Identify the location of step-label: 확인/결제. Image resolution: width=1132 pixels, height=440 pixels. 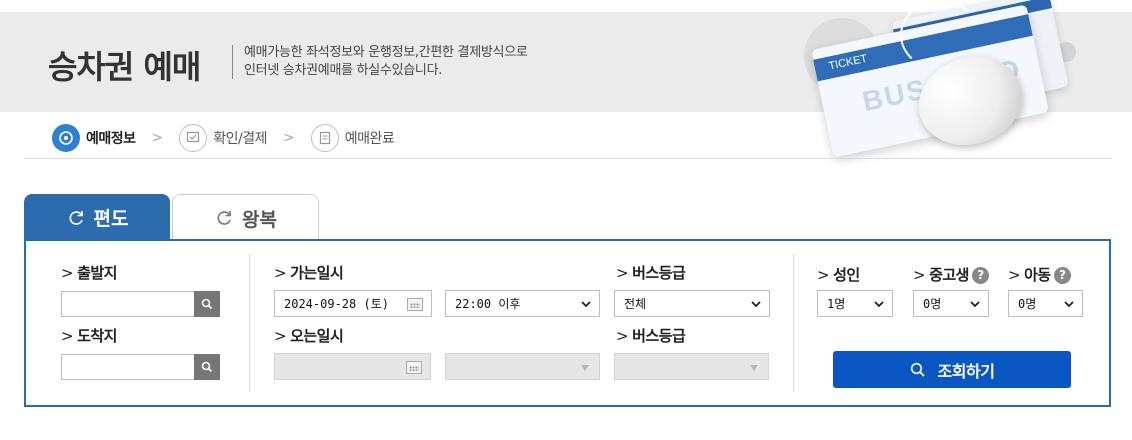
(240, 139).